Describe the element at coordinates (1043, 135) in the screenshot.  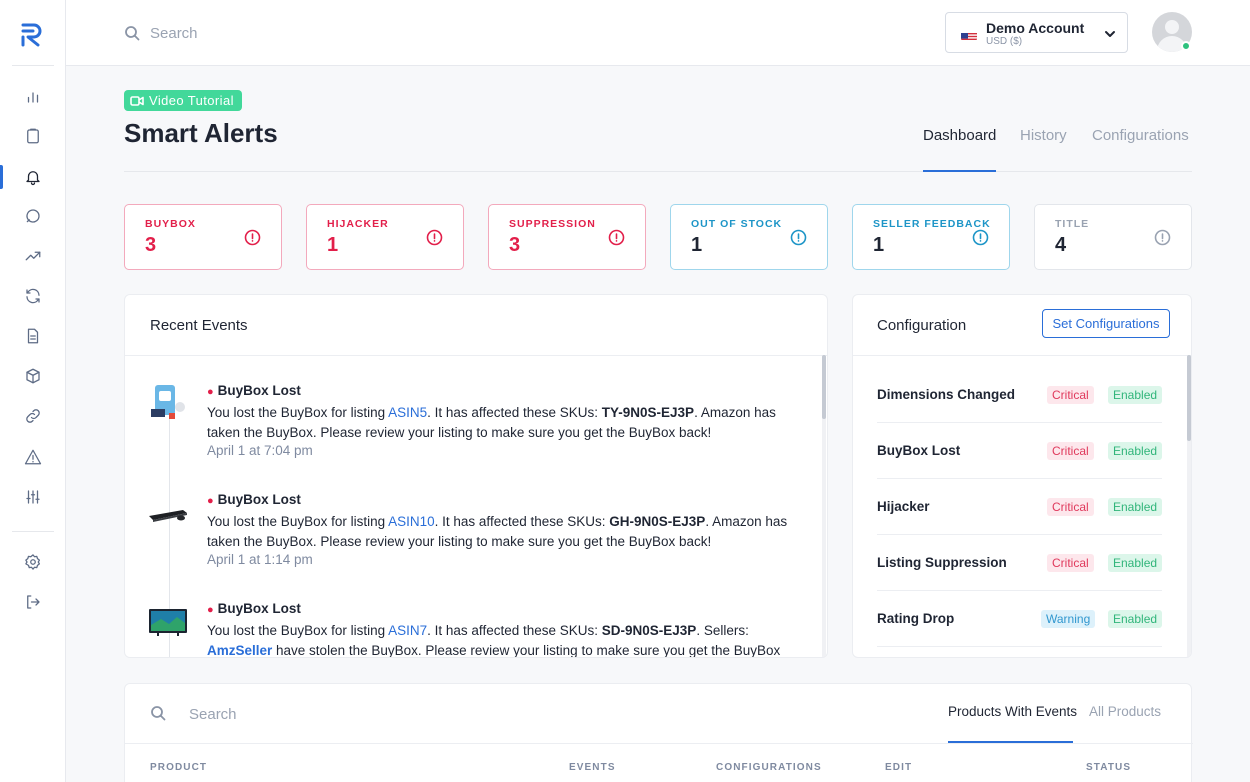
I see `tab-history: History` at that location.